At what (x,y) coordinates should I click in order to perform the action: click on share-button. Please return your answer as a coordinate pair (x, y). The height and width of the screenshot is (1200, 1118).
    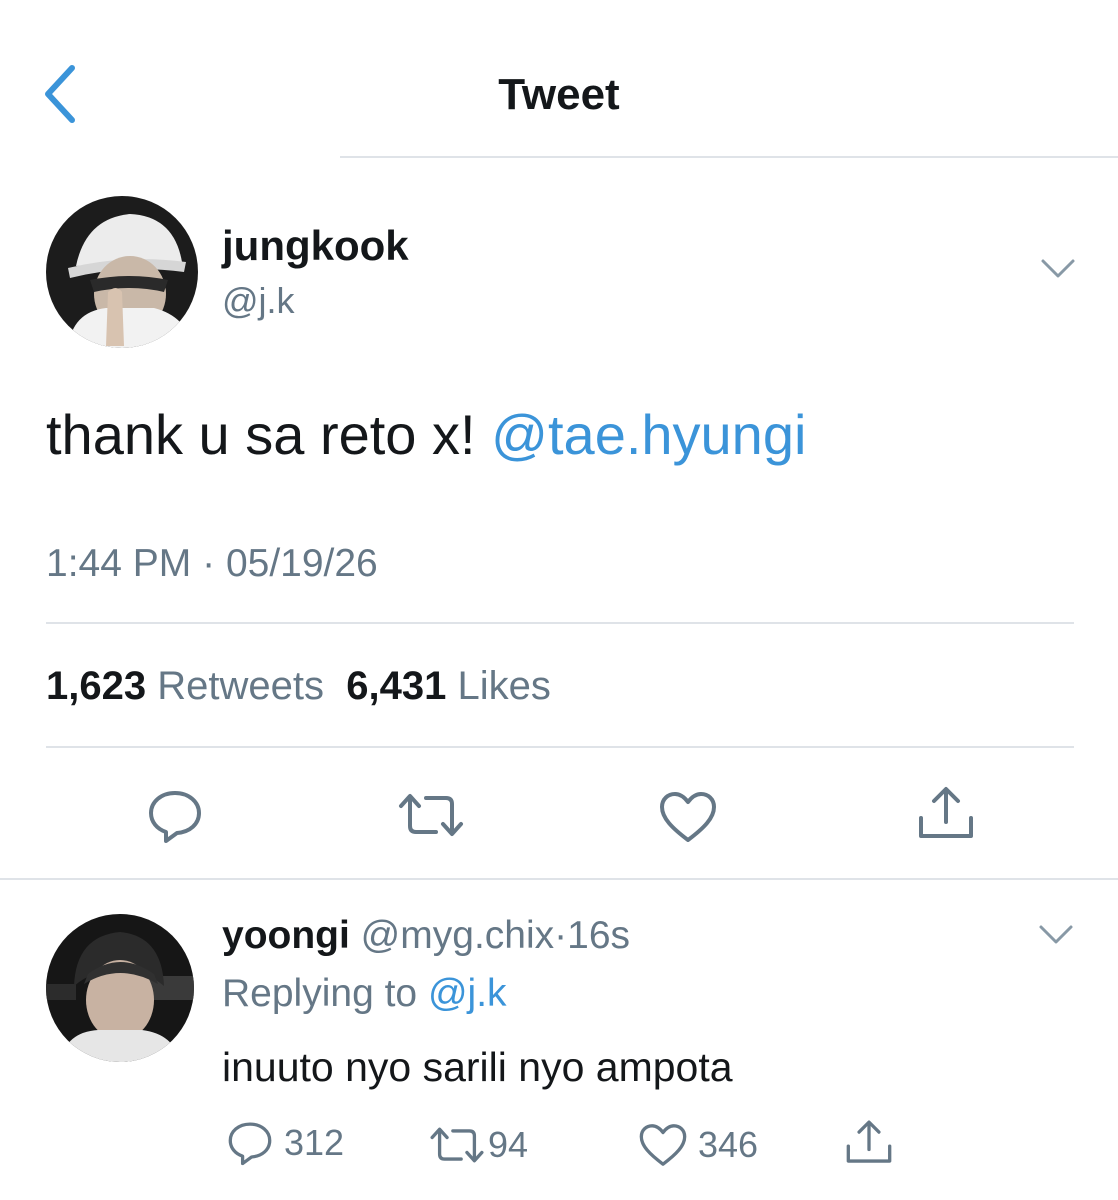
    Looking at the image, I should click on (946, 813).